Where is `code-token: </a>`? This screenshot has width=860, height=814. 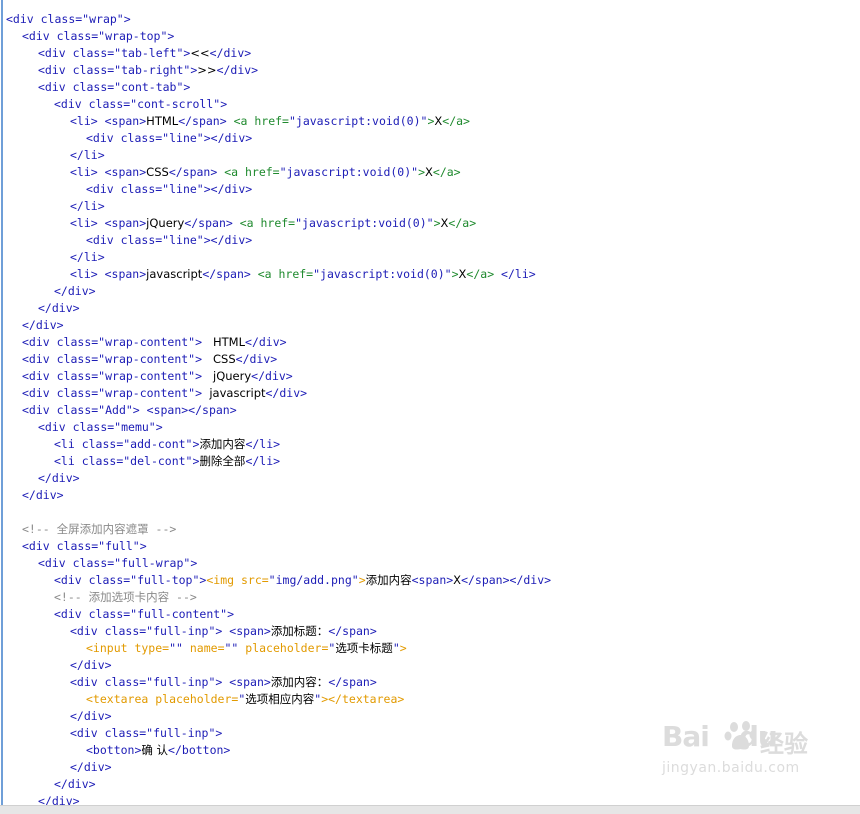
code-token: </a> is located at coordinates (446, 172).